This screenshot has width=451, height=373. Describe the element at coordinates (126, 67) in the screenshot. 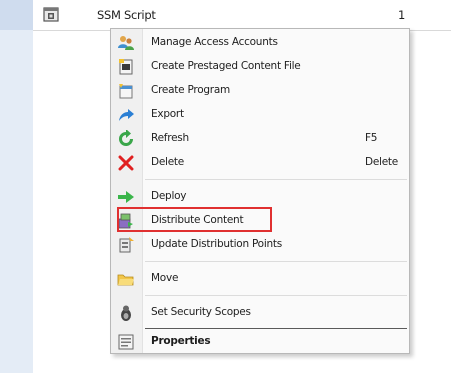

I see `prestaged-file-icon` at that location.